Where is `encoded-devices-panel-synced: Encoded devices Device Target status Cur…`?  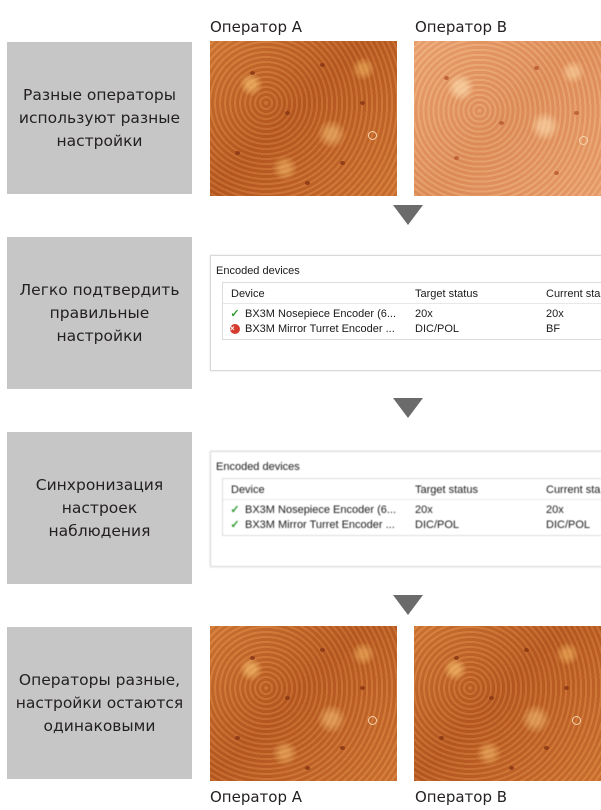 encoded-devices-panel-synced: Encoded devices Device Target status Cur… is located at coordinates (405, 509).